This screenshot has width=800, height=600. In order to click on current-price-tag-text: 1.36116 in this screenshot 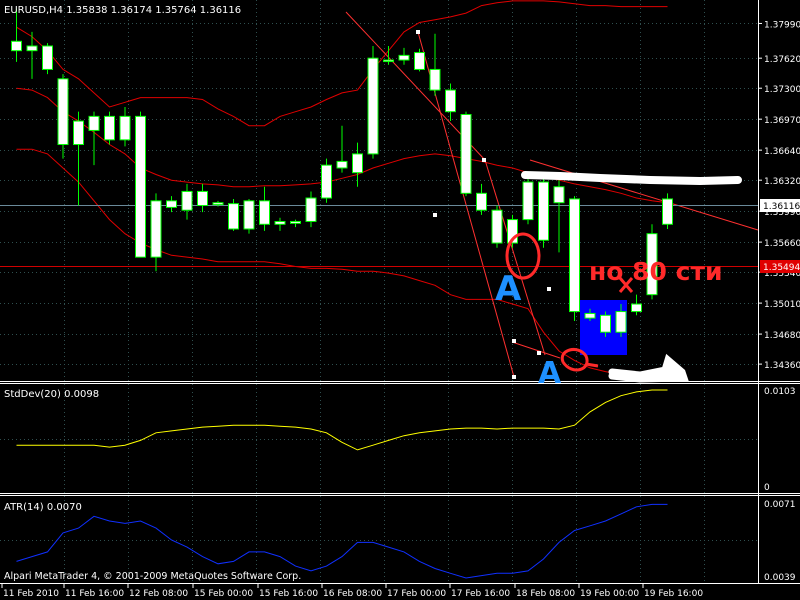, I will do `click(781, 207)`.